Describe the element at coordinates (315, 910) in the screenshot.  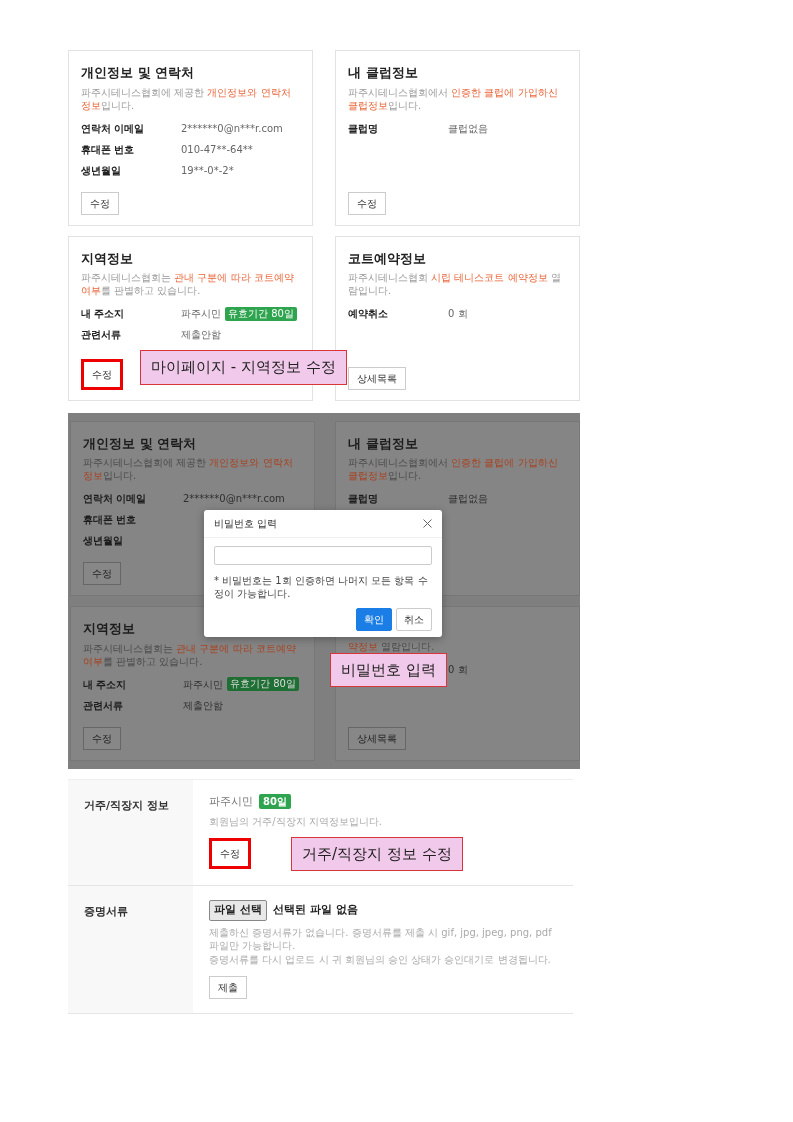
I see `file-status: 선택된 파일 없음` at that location.